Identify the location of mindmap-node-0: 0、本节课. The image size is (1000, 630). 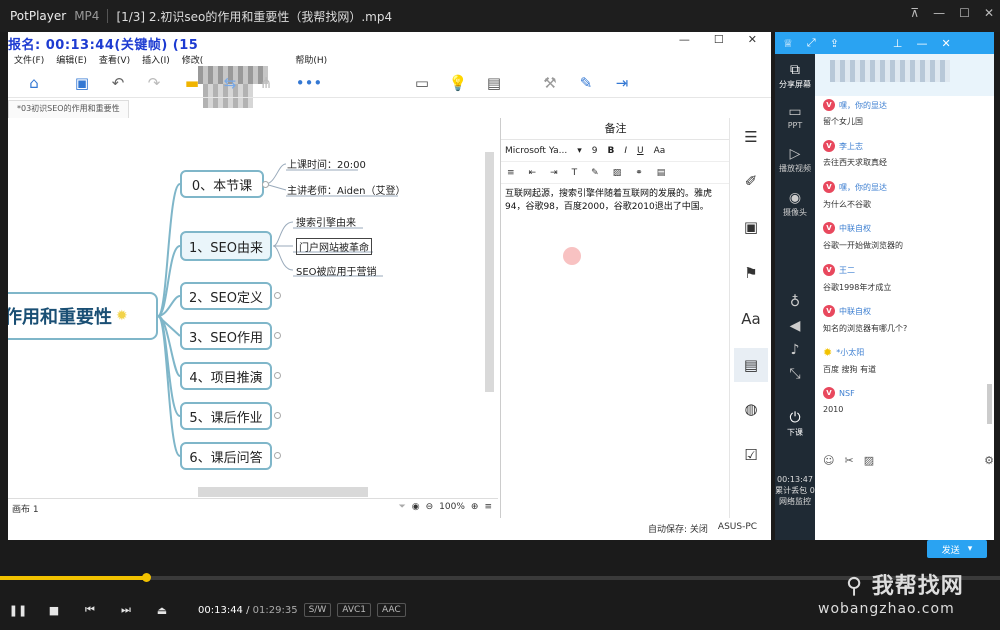
(222, 184).